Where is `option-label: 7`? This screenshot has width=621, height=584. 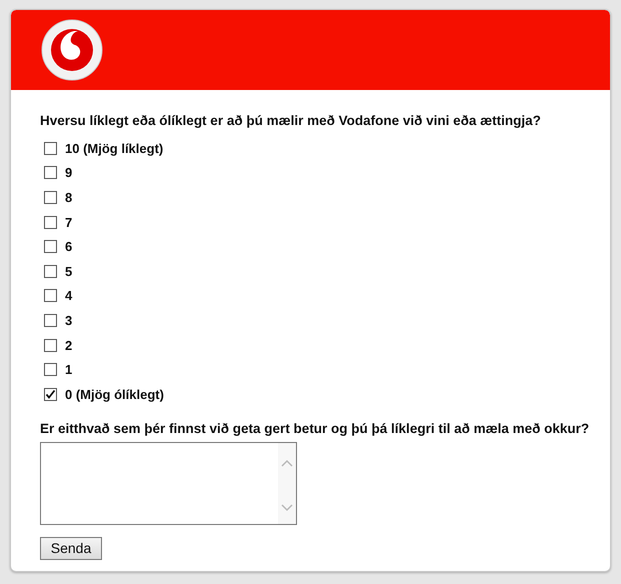
option-label: 7 is located at coordinates (68, 222).